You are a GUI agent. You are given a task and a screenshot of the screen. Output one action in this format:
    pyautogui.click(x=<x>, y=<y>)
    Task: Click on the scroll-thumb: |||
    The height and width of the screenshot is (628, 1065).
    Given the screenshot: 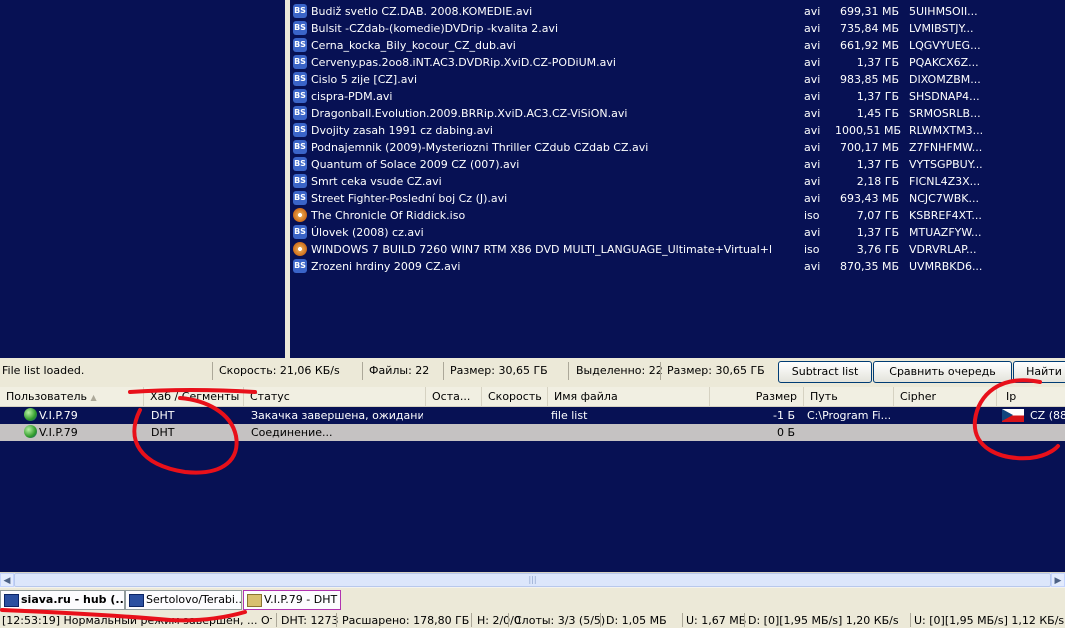 What is the action you would take?
    pyautogui.click(x=532, y=580)
    